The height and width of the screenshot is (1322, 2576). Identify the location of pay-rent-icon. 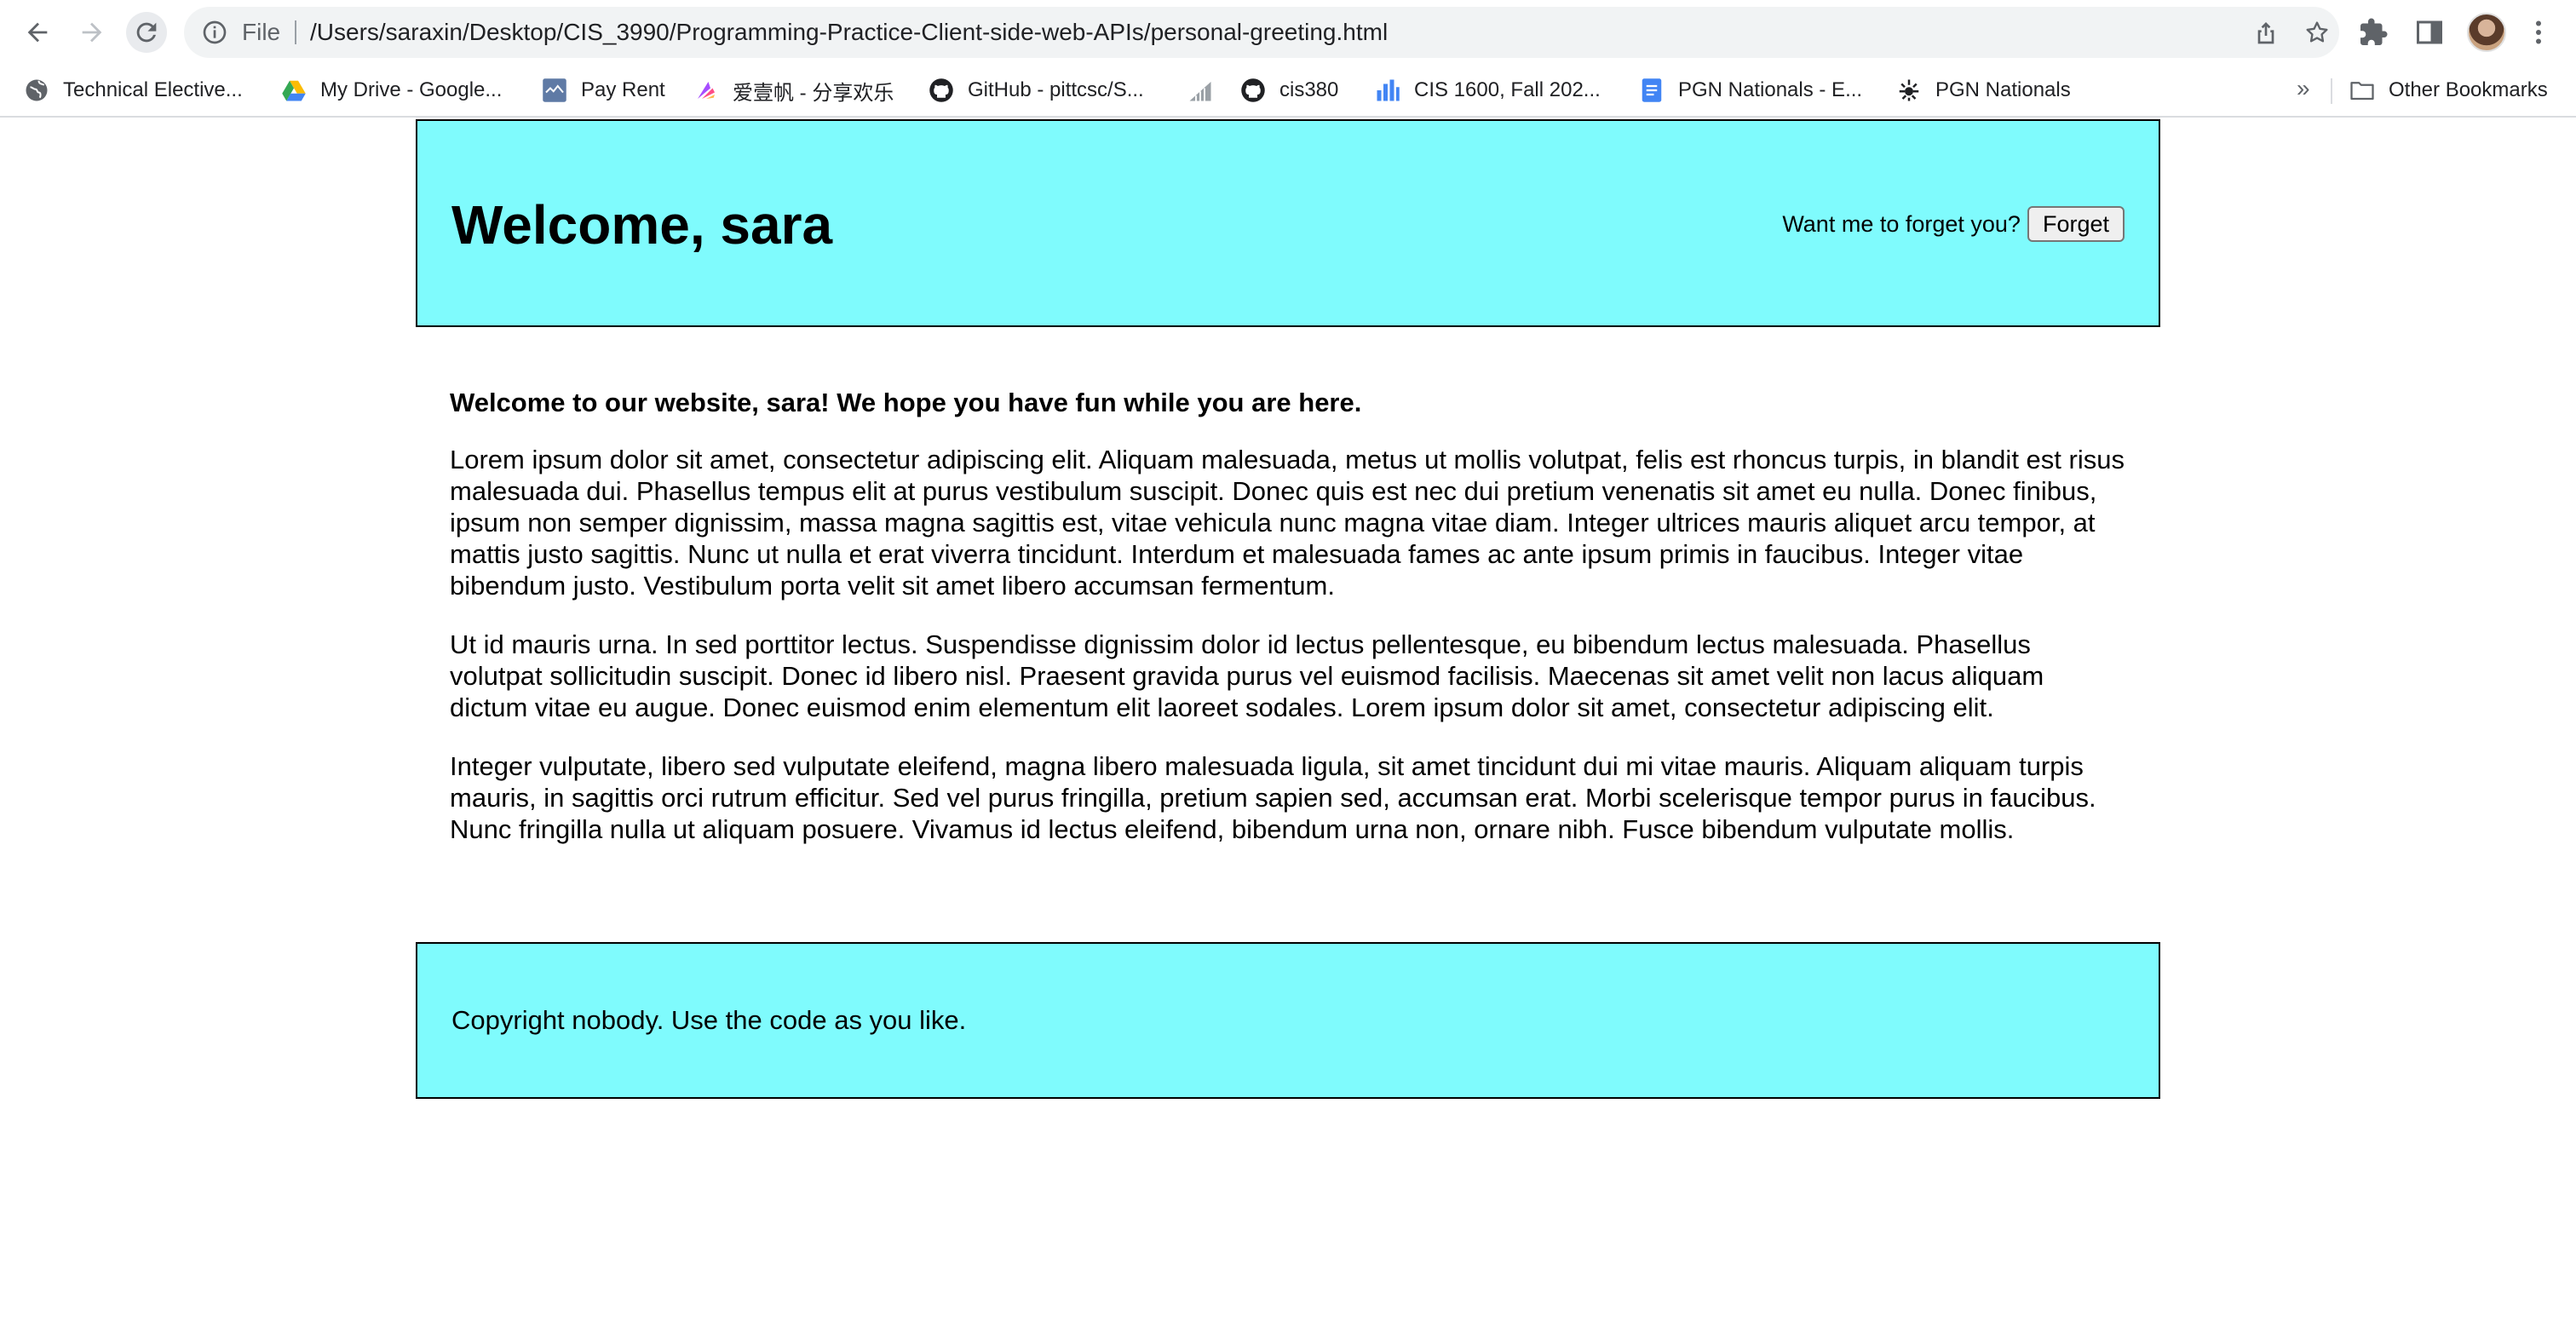
(555, 90).